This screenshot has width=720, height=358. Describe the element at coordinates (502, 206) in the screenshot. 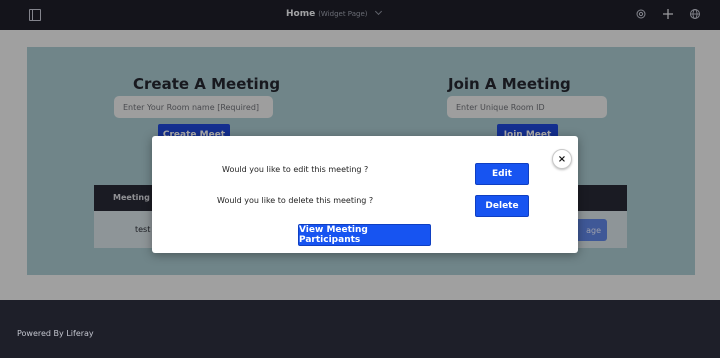

I see `delete-button: Delete` at that location.